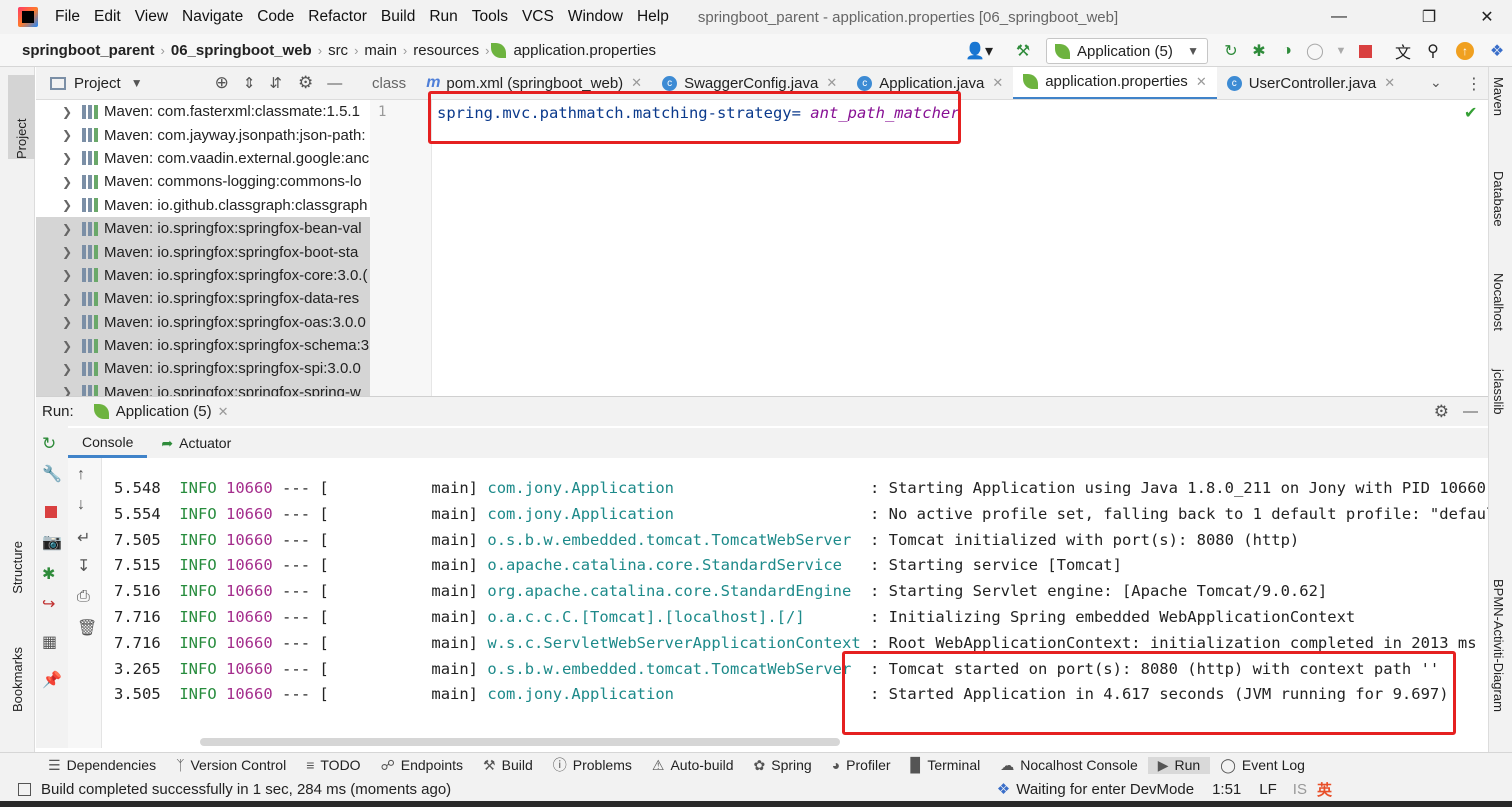  What do you see at coordinates (102, 765) in the screenshot?
I see `tool-window-dependencies: ☰ Dependencies` at bounding box center [102, 765].